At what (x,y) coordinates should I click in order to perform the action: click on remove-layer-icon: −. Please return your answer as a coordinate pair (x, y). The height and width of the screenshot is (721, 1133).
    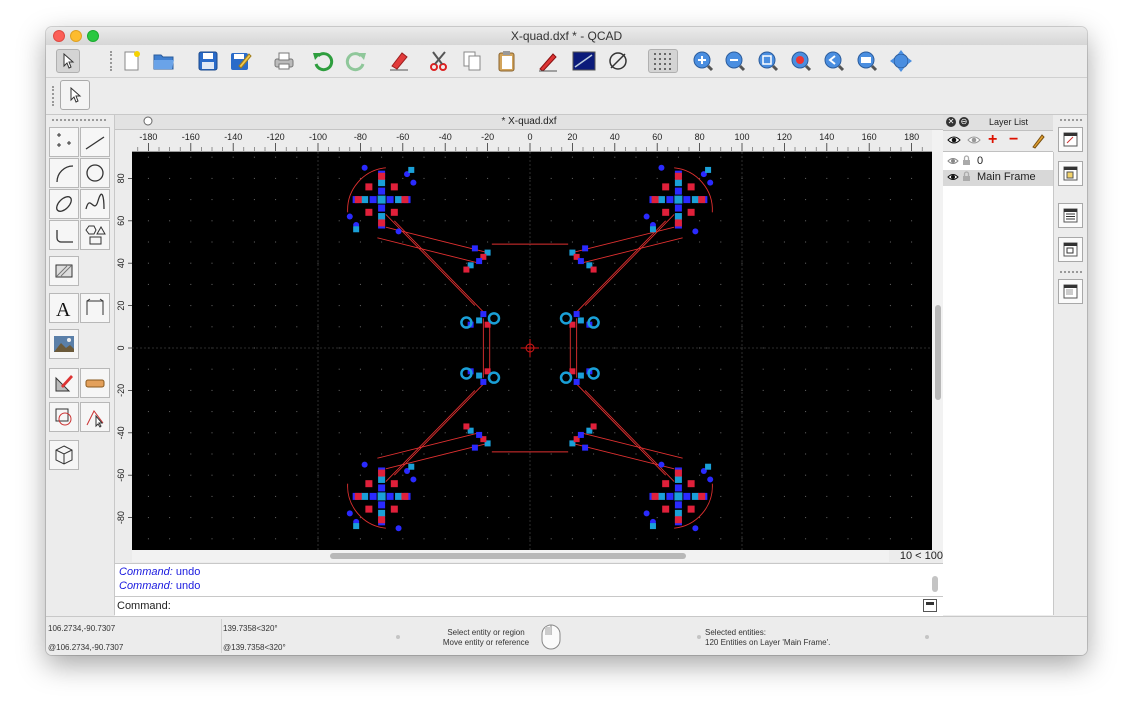
    Looking at the image, I should click on (1013, 140).